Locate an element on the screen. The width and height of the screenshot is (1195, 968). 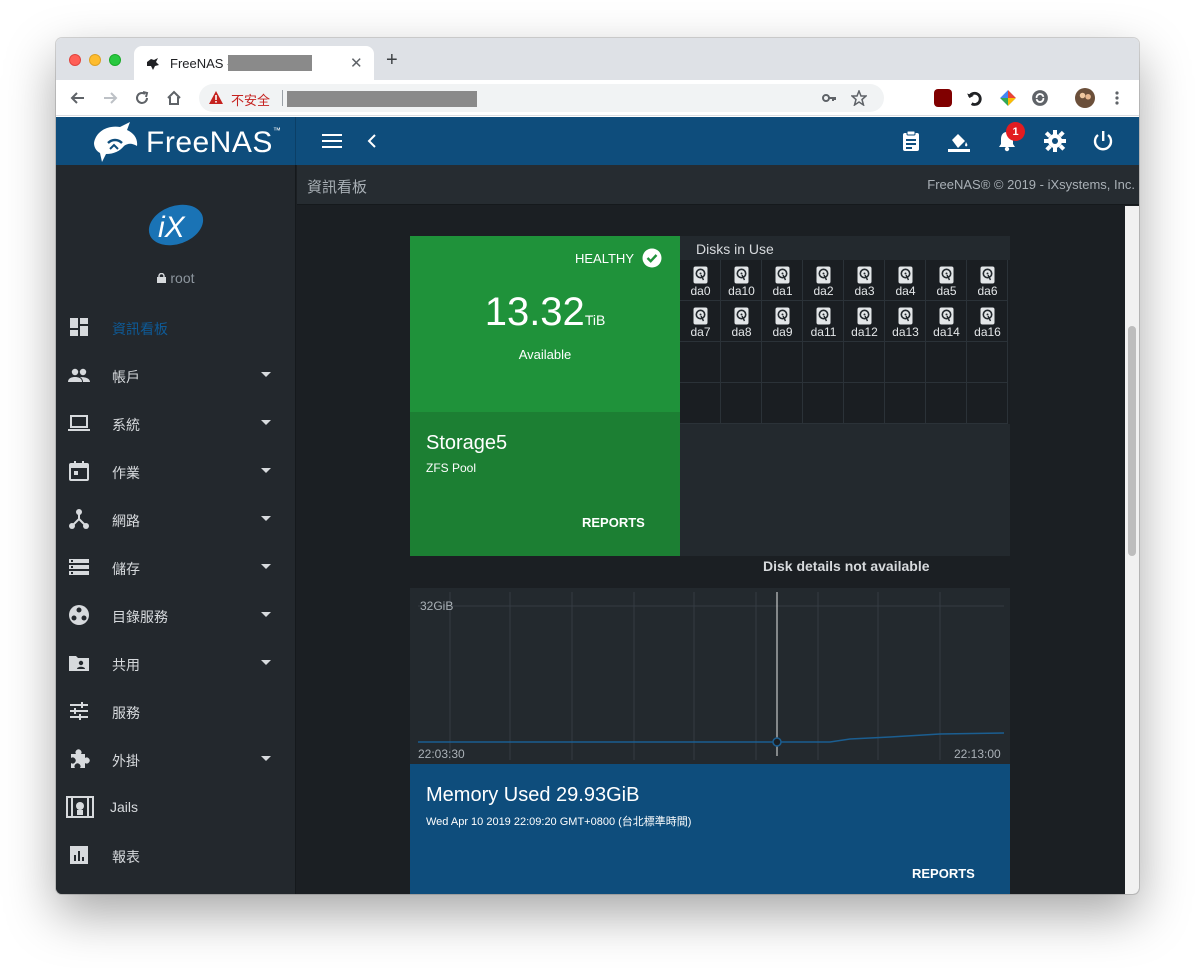
puzzle-icon is located at coordinates (80, 758).